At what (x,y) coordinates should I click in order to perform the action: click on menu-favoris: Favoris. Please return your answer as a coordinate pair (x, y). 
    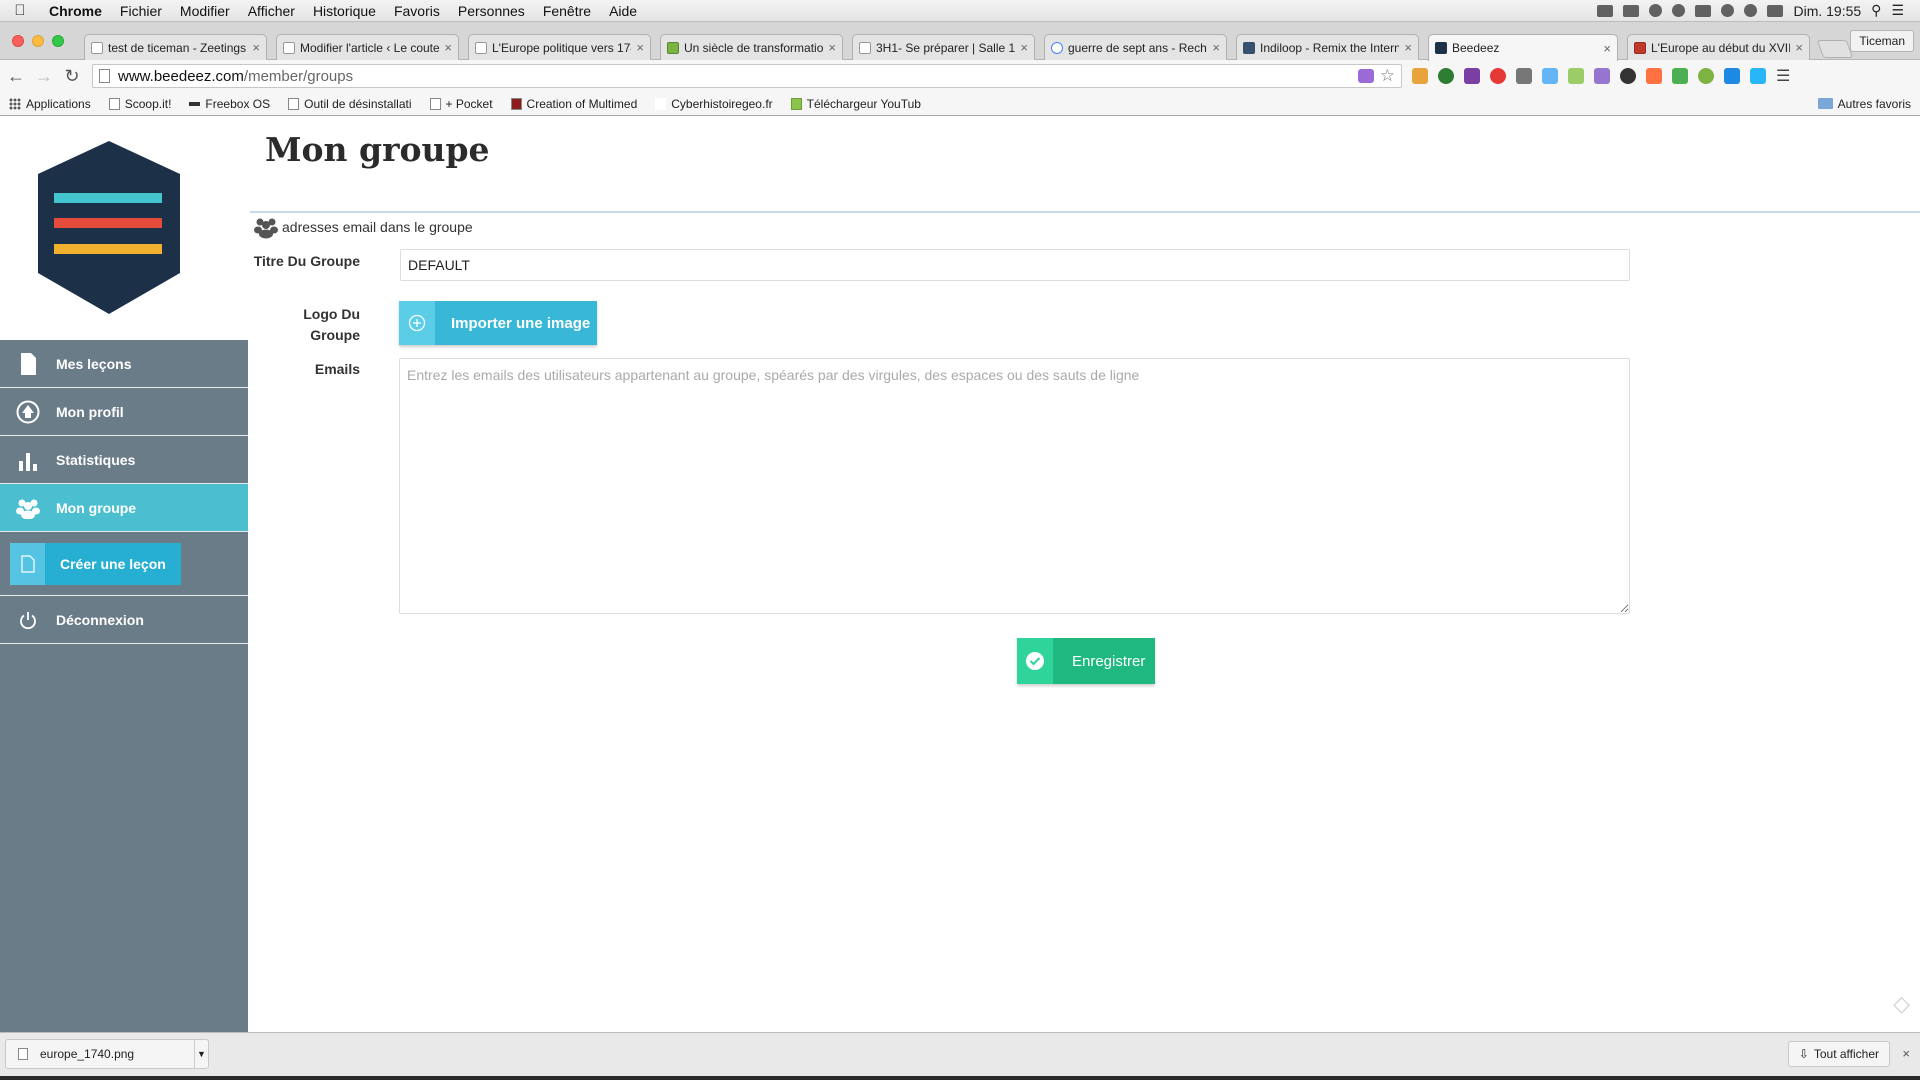
    Looking at the image, I should click on (417, 11).